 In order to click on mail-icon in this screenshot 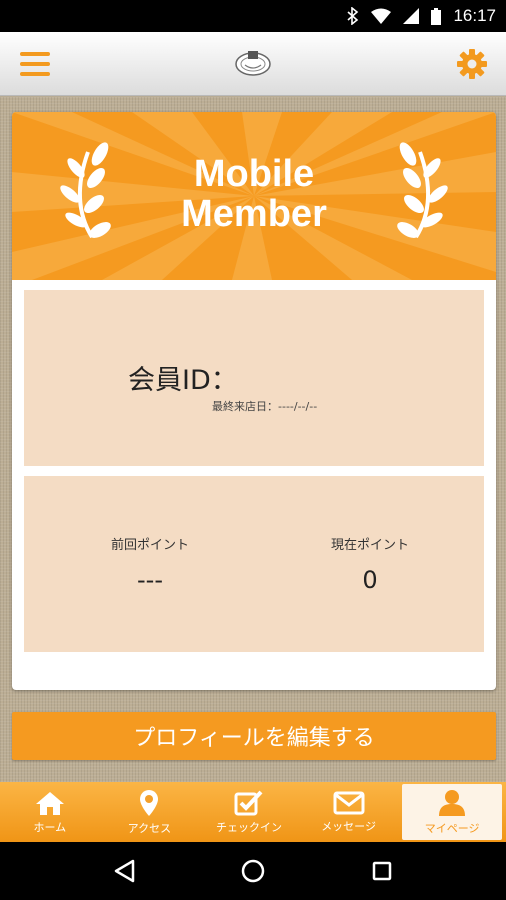, I will do `click(349, 802)`.